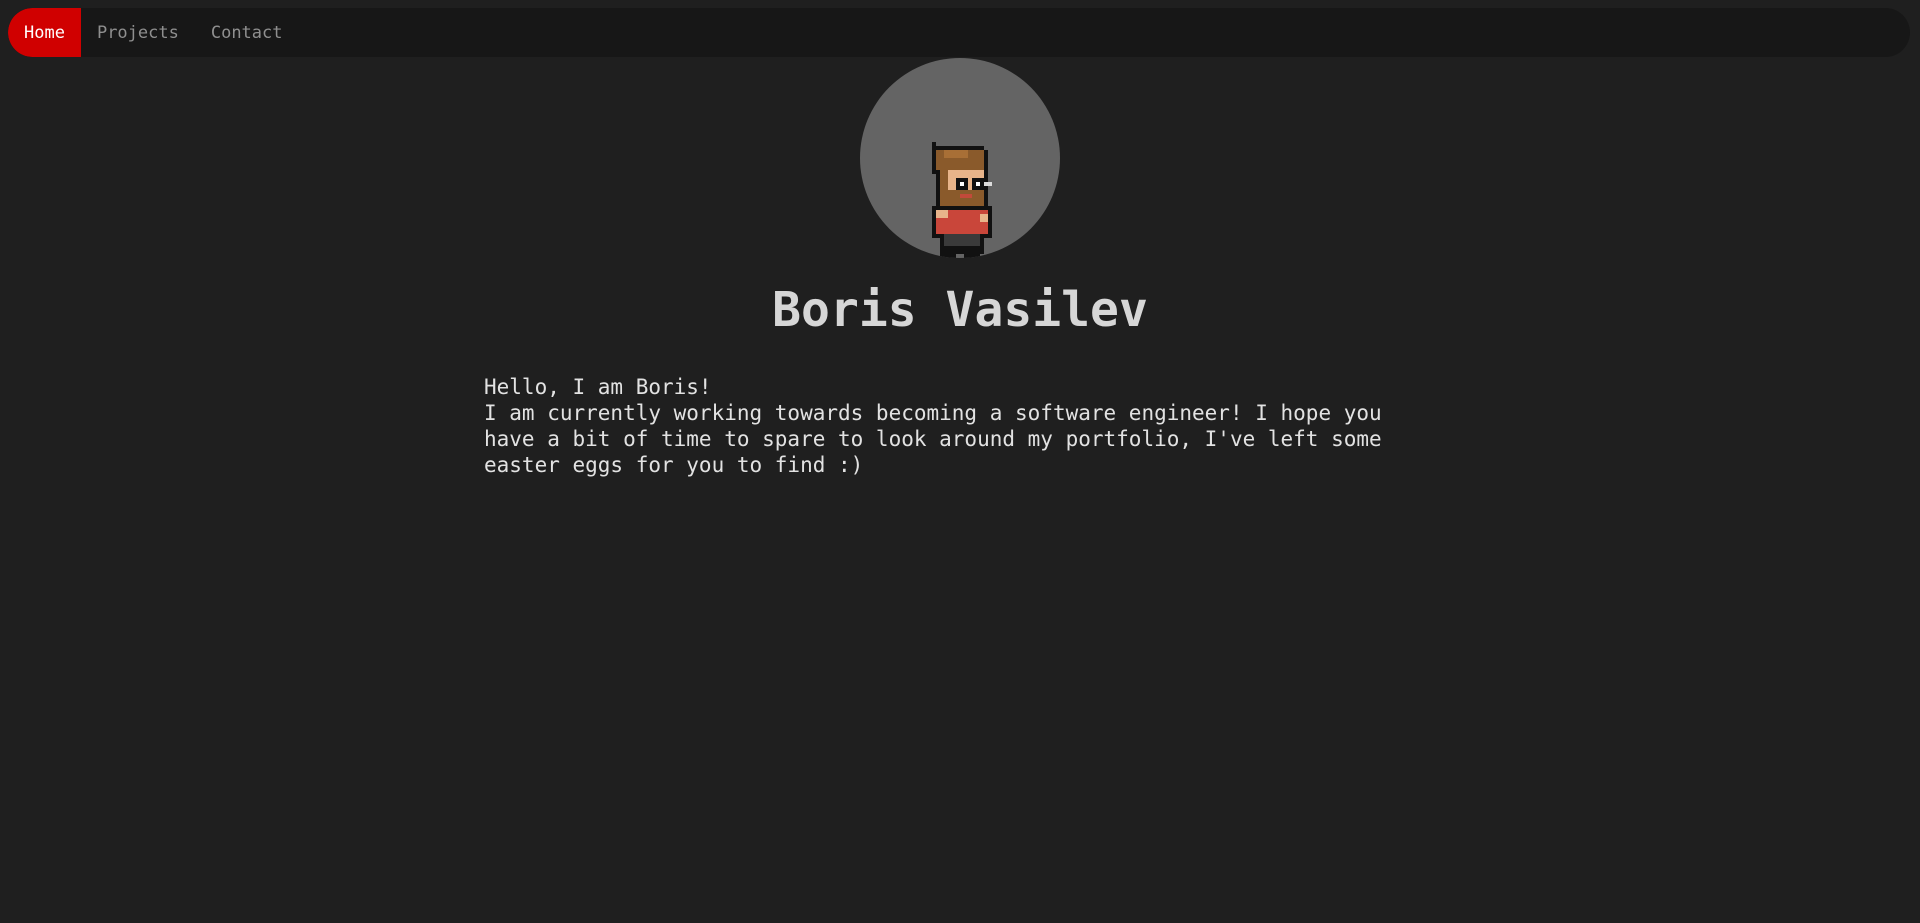  What do you see at coordinates (138, 32) in the screenshot?
I see `nav-projects-link: Projects` at bounding box center [138, 32].